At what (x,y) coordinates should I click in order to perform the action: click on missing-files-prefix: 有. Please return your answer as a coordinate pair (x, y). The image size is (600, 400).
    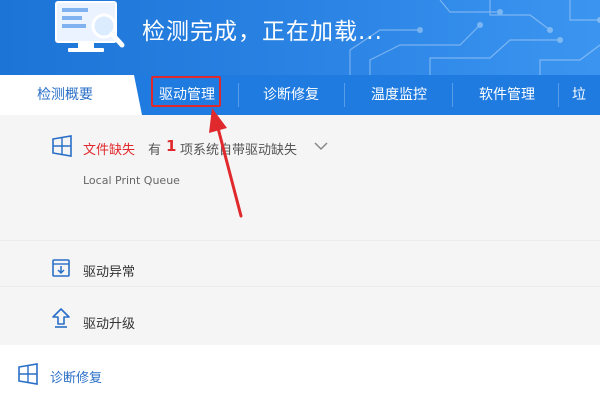
    Looking at the image, I should click on (155, 150).